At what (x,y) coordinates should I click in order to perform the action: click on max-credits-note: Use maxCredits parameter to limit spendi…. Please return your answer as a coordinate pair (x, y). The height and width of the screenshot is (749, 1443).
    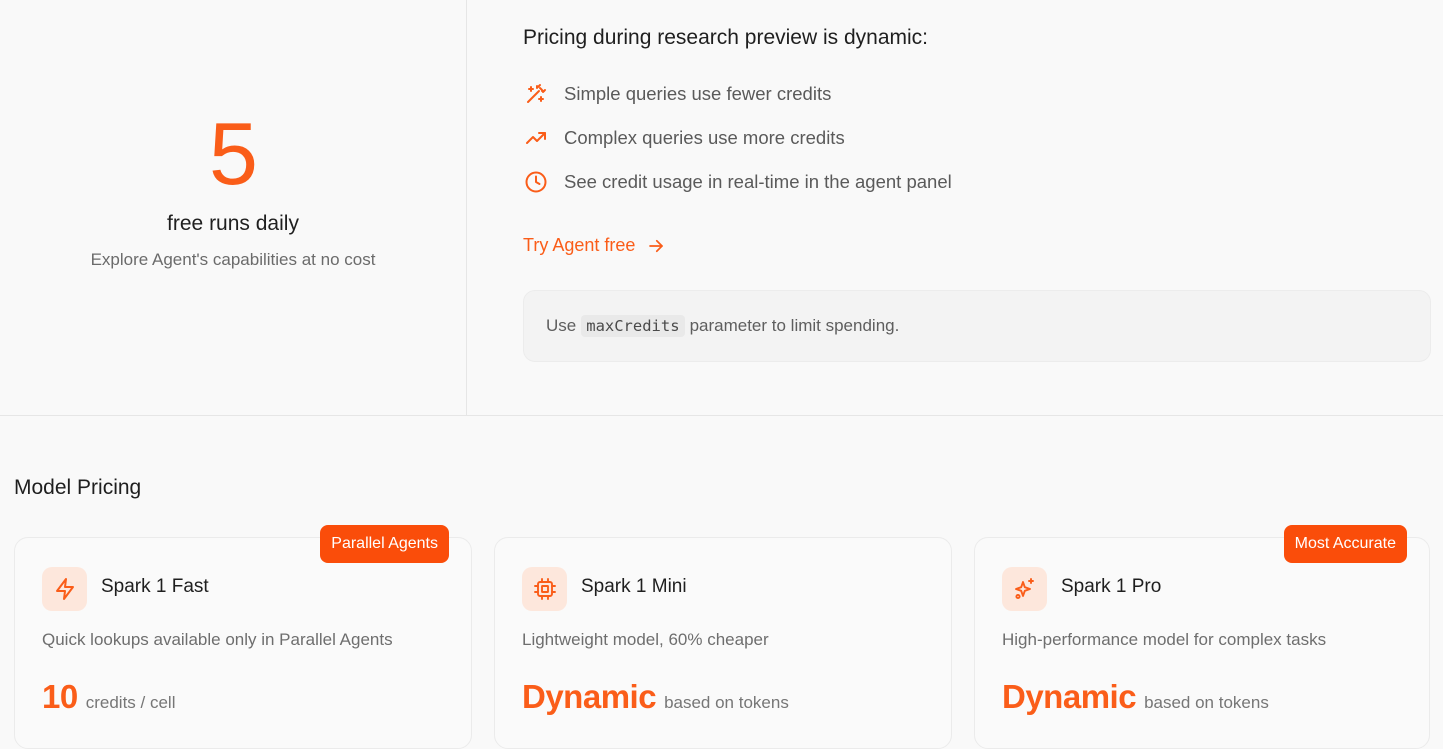
    Looking at the image, I should click on (977, 326).